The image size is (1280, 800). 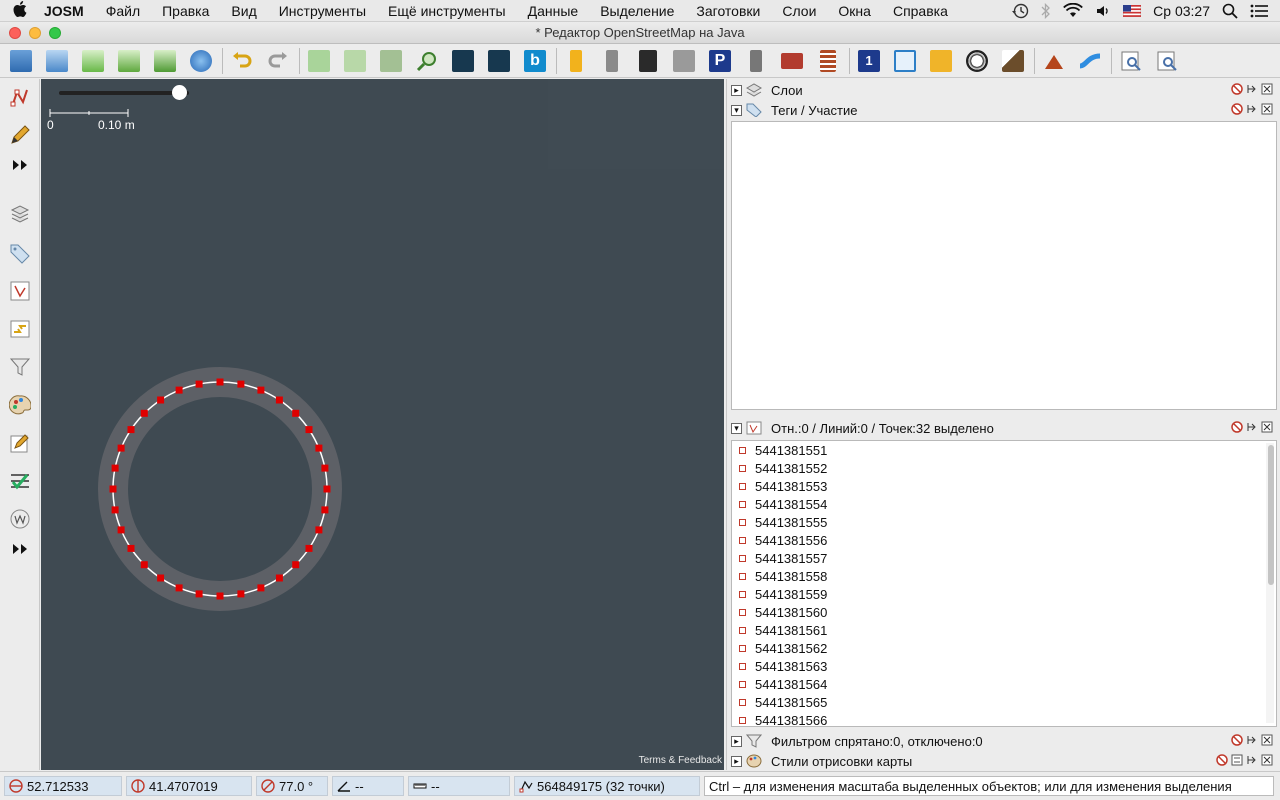 What do you see at coordinates (20, 253) in the screenshot?
I see `toggle-tags-button` at bounding box center [20, 253].